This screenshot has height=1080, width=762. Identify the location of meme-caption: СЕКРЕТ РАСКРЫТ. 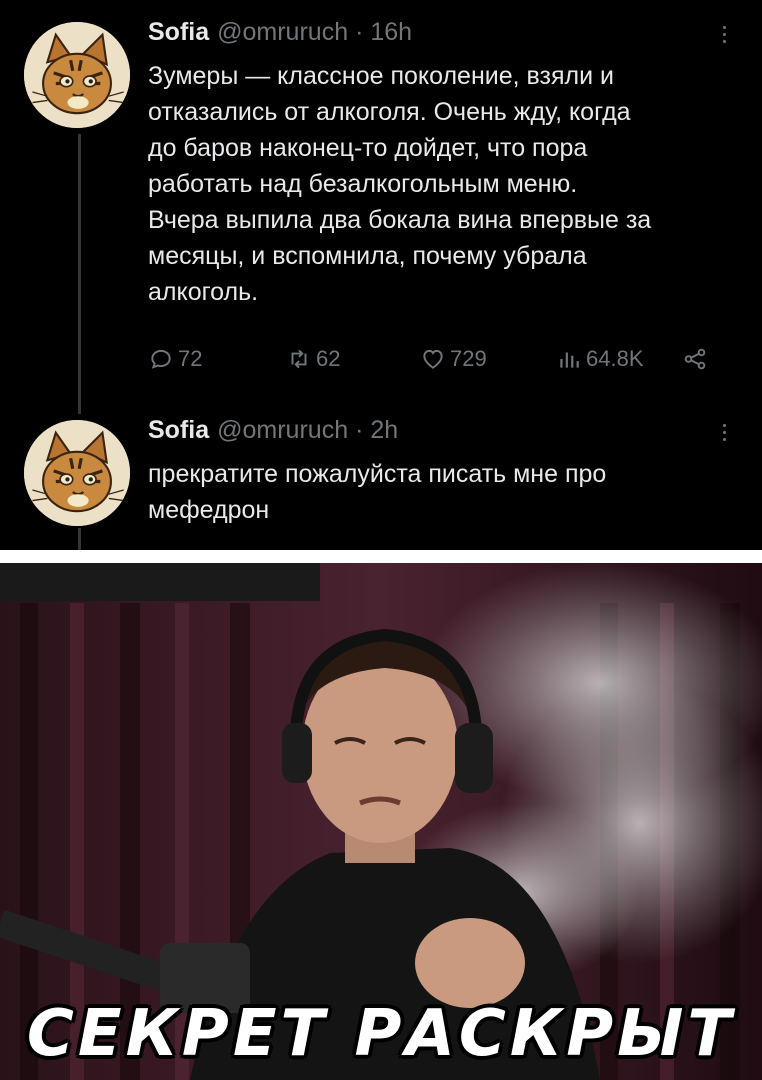
(381, 1034).